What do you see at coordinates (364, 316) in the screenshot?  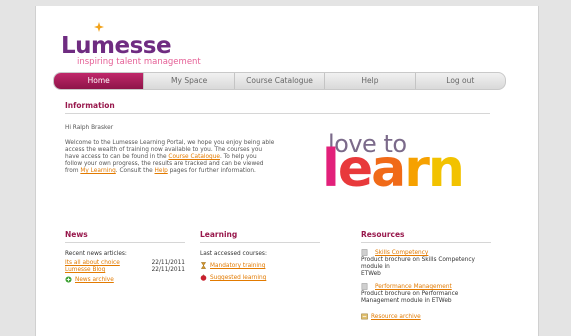 I see `archive-icon` at bounding box center [364, 316].